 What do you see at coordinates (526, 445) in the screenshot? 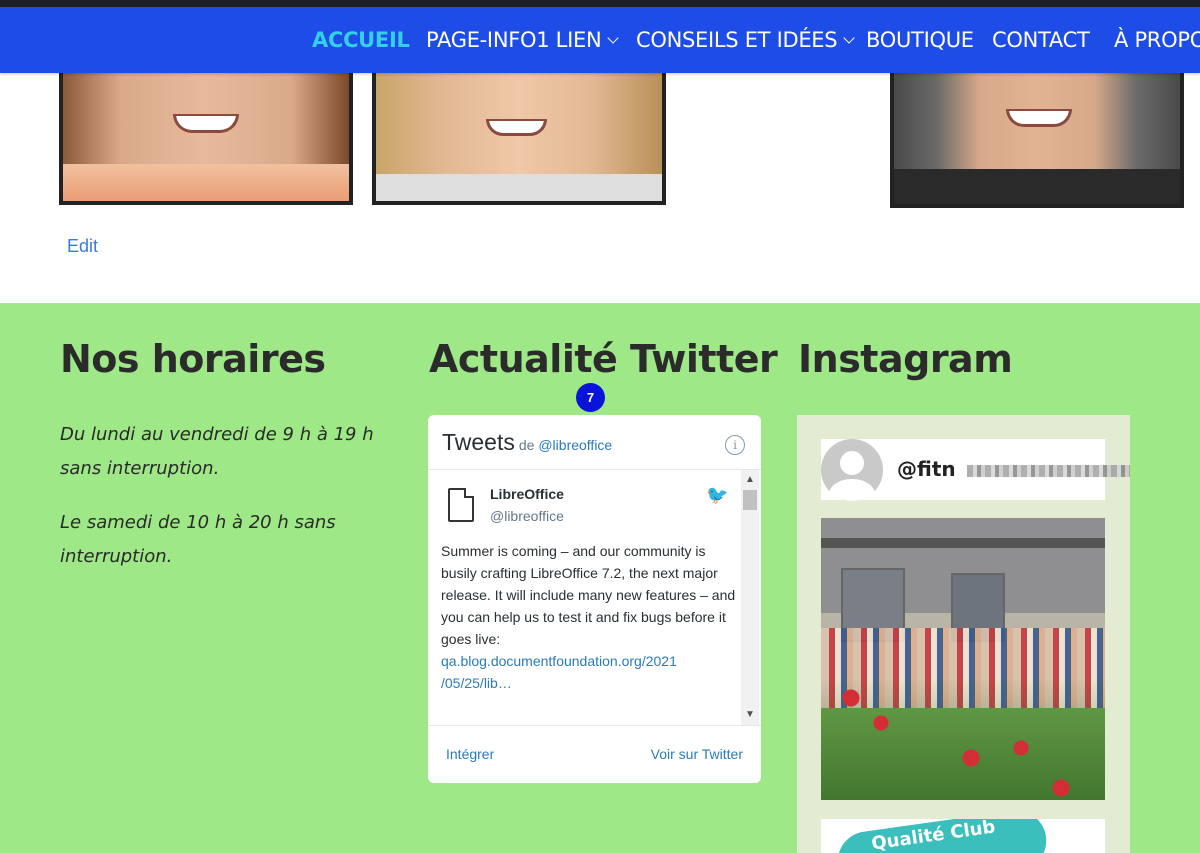
I see `by-prefix: de` at bounding box center [526, 445].